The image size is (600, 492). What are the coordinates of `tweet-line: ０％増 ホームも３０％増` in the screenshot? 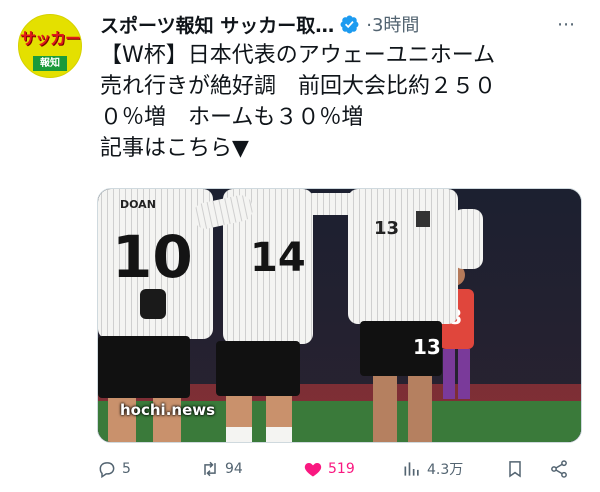 It's located at (232, 117).